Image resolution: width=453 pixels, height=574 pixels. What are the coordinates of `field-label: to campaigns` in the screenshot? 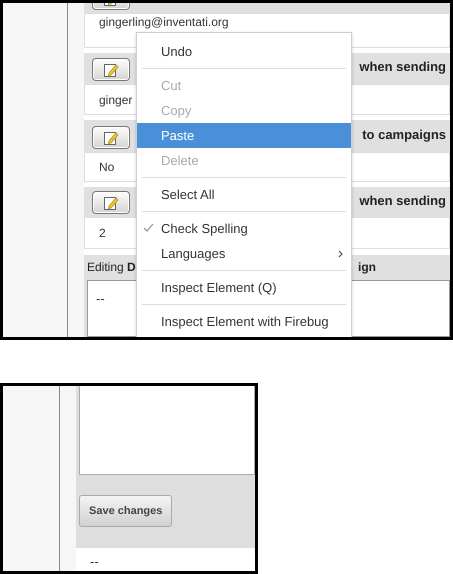 It's located at (404, 135).